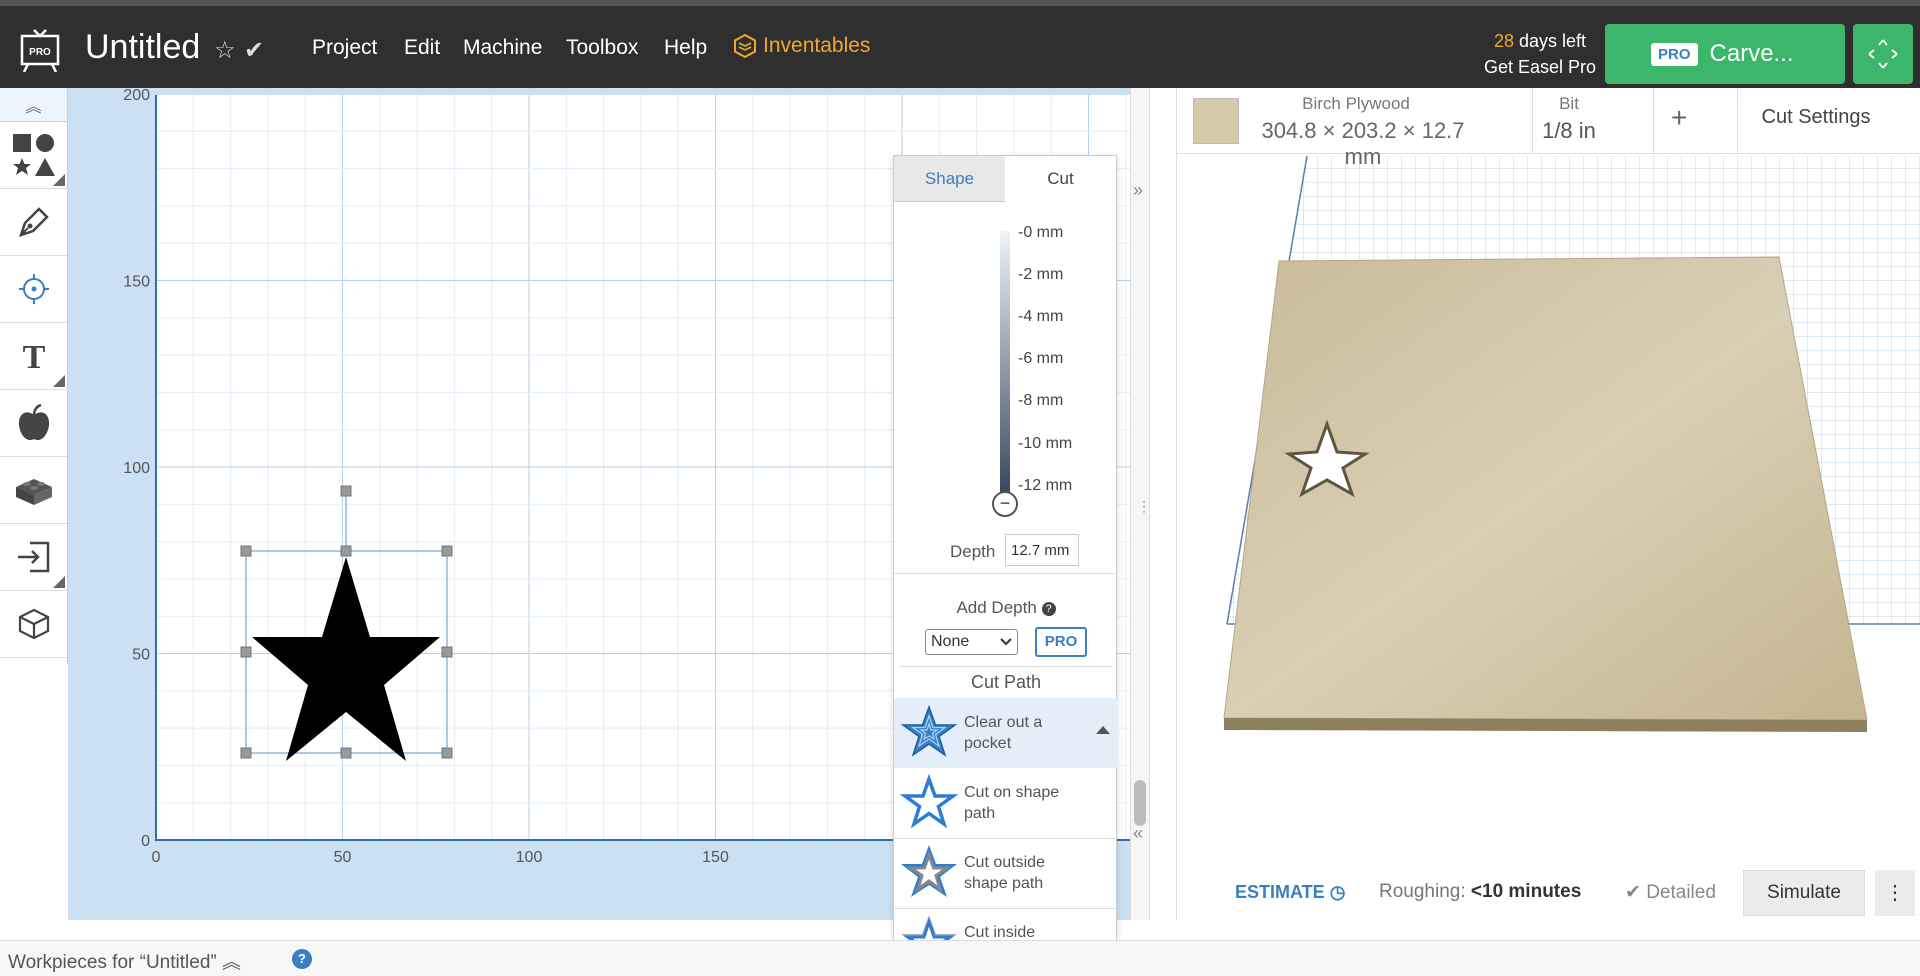  Describe the element at coordinates (1006, 873) in the screenshot. I see `cut-path-outside: Cut outside shape path` at that location.